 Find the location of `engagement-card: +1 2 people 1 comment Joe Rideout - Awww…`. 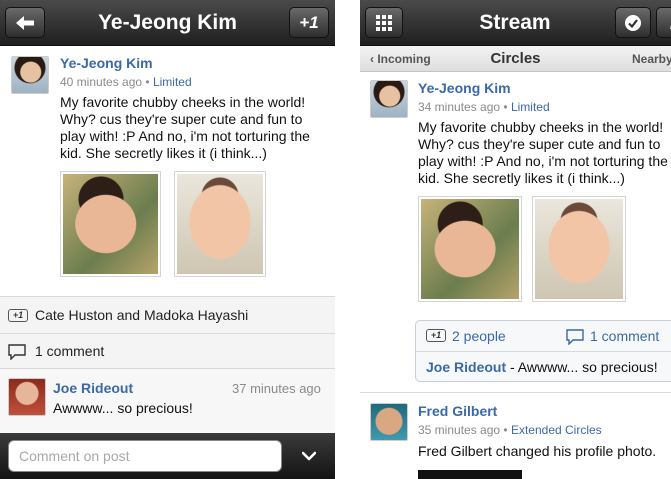

engagement-card: +1 2 people 1 comment Joe Rideout - Awww… is located at coordinates (543, 351).